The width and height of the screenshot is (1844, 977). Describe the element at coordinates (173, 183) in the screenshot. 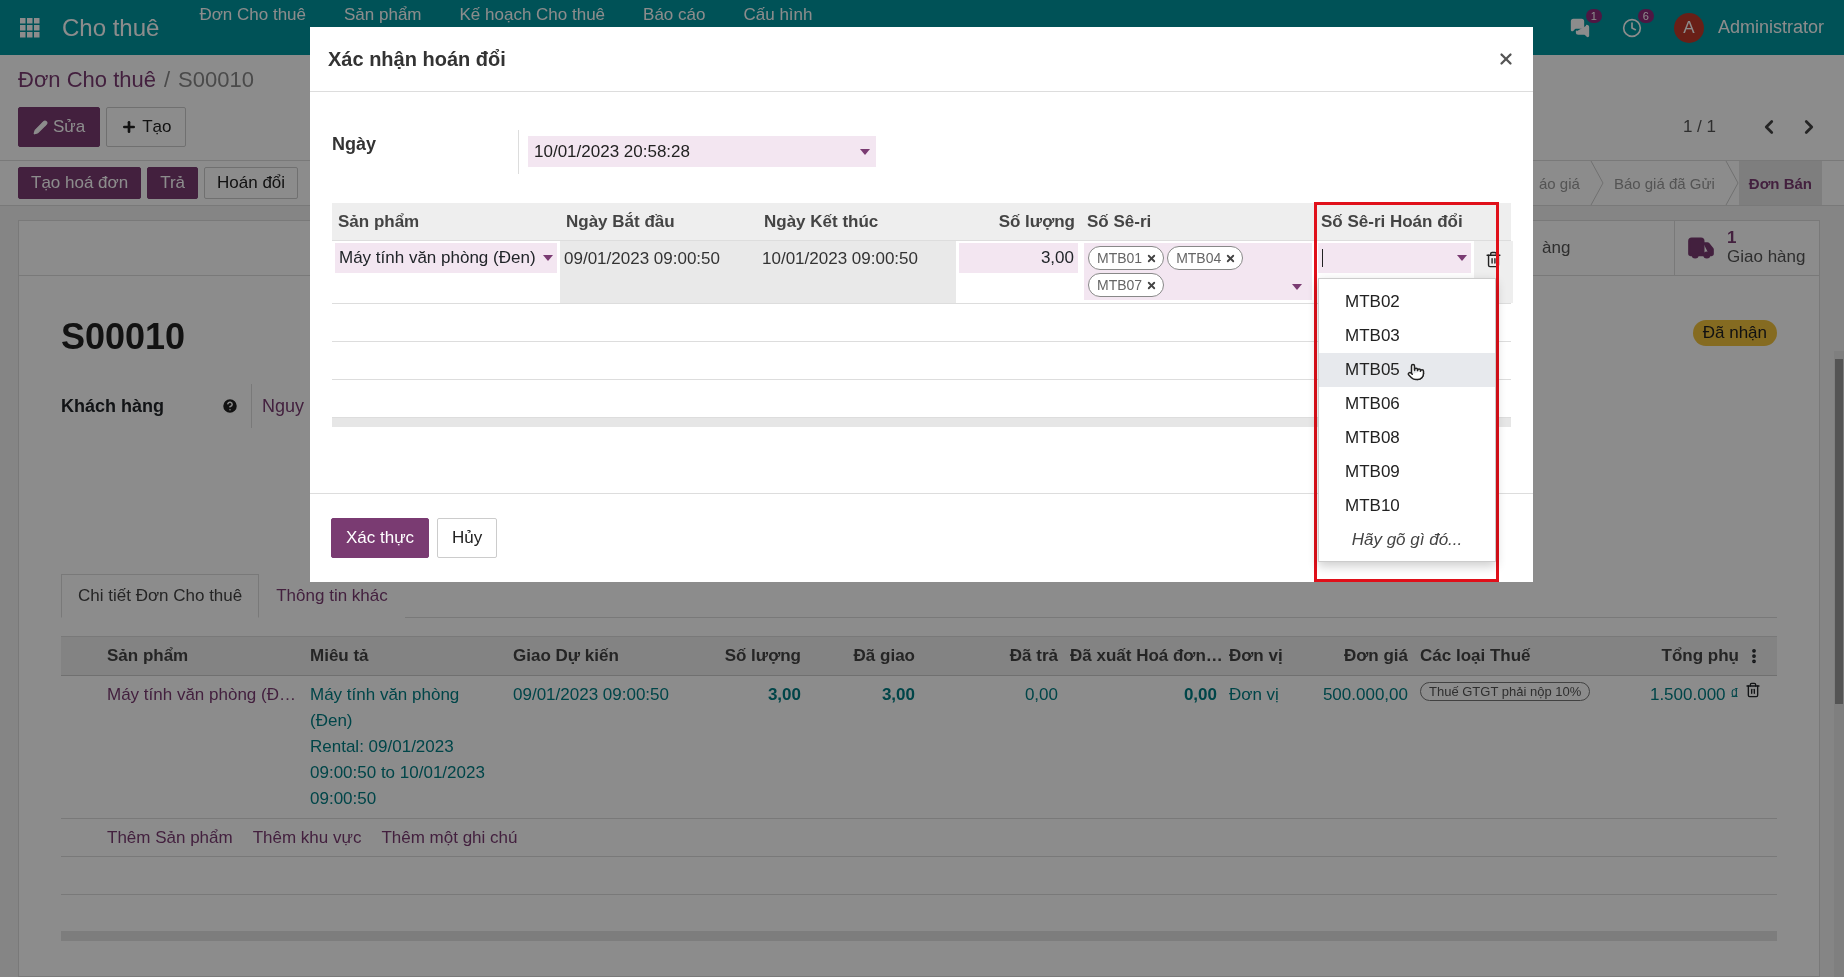

I see `action-button: Trả` at that location.